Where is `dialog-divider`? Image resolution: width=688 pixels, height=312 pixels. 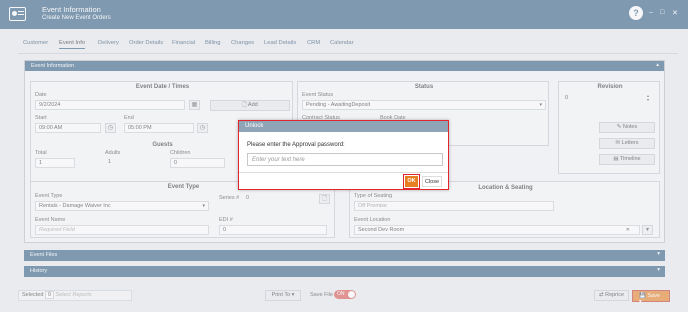
dialog-divider is located at coordinates (343, 172).